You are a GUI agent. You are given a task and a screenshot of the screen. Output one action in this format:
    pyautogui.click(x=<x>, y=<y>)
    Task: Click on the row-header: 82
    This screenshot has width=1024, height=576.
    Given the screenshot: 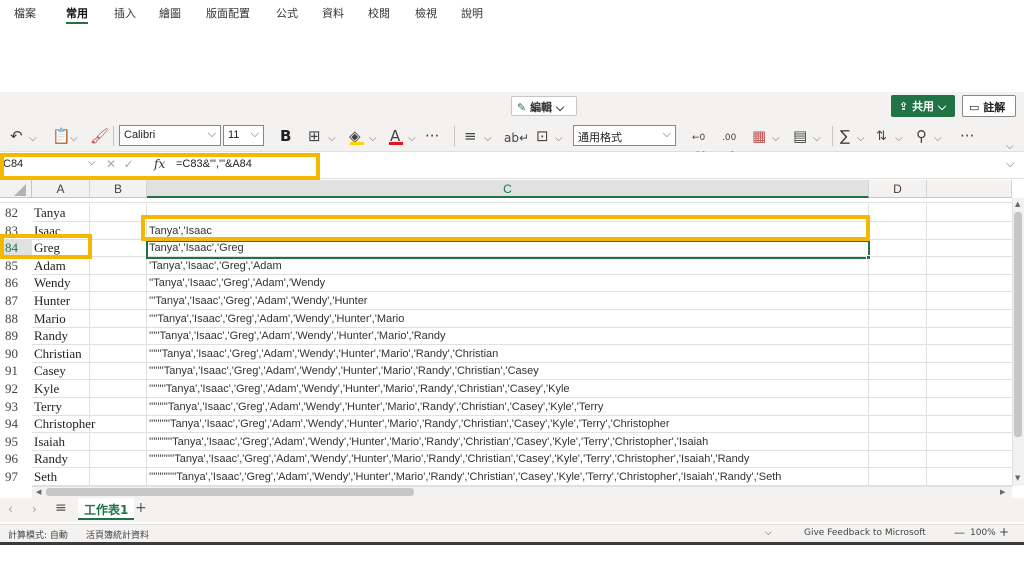 What is the action you would take?
    pyautogui.click(x=16, y=213)
    